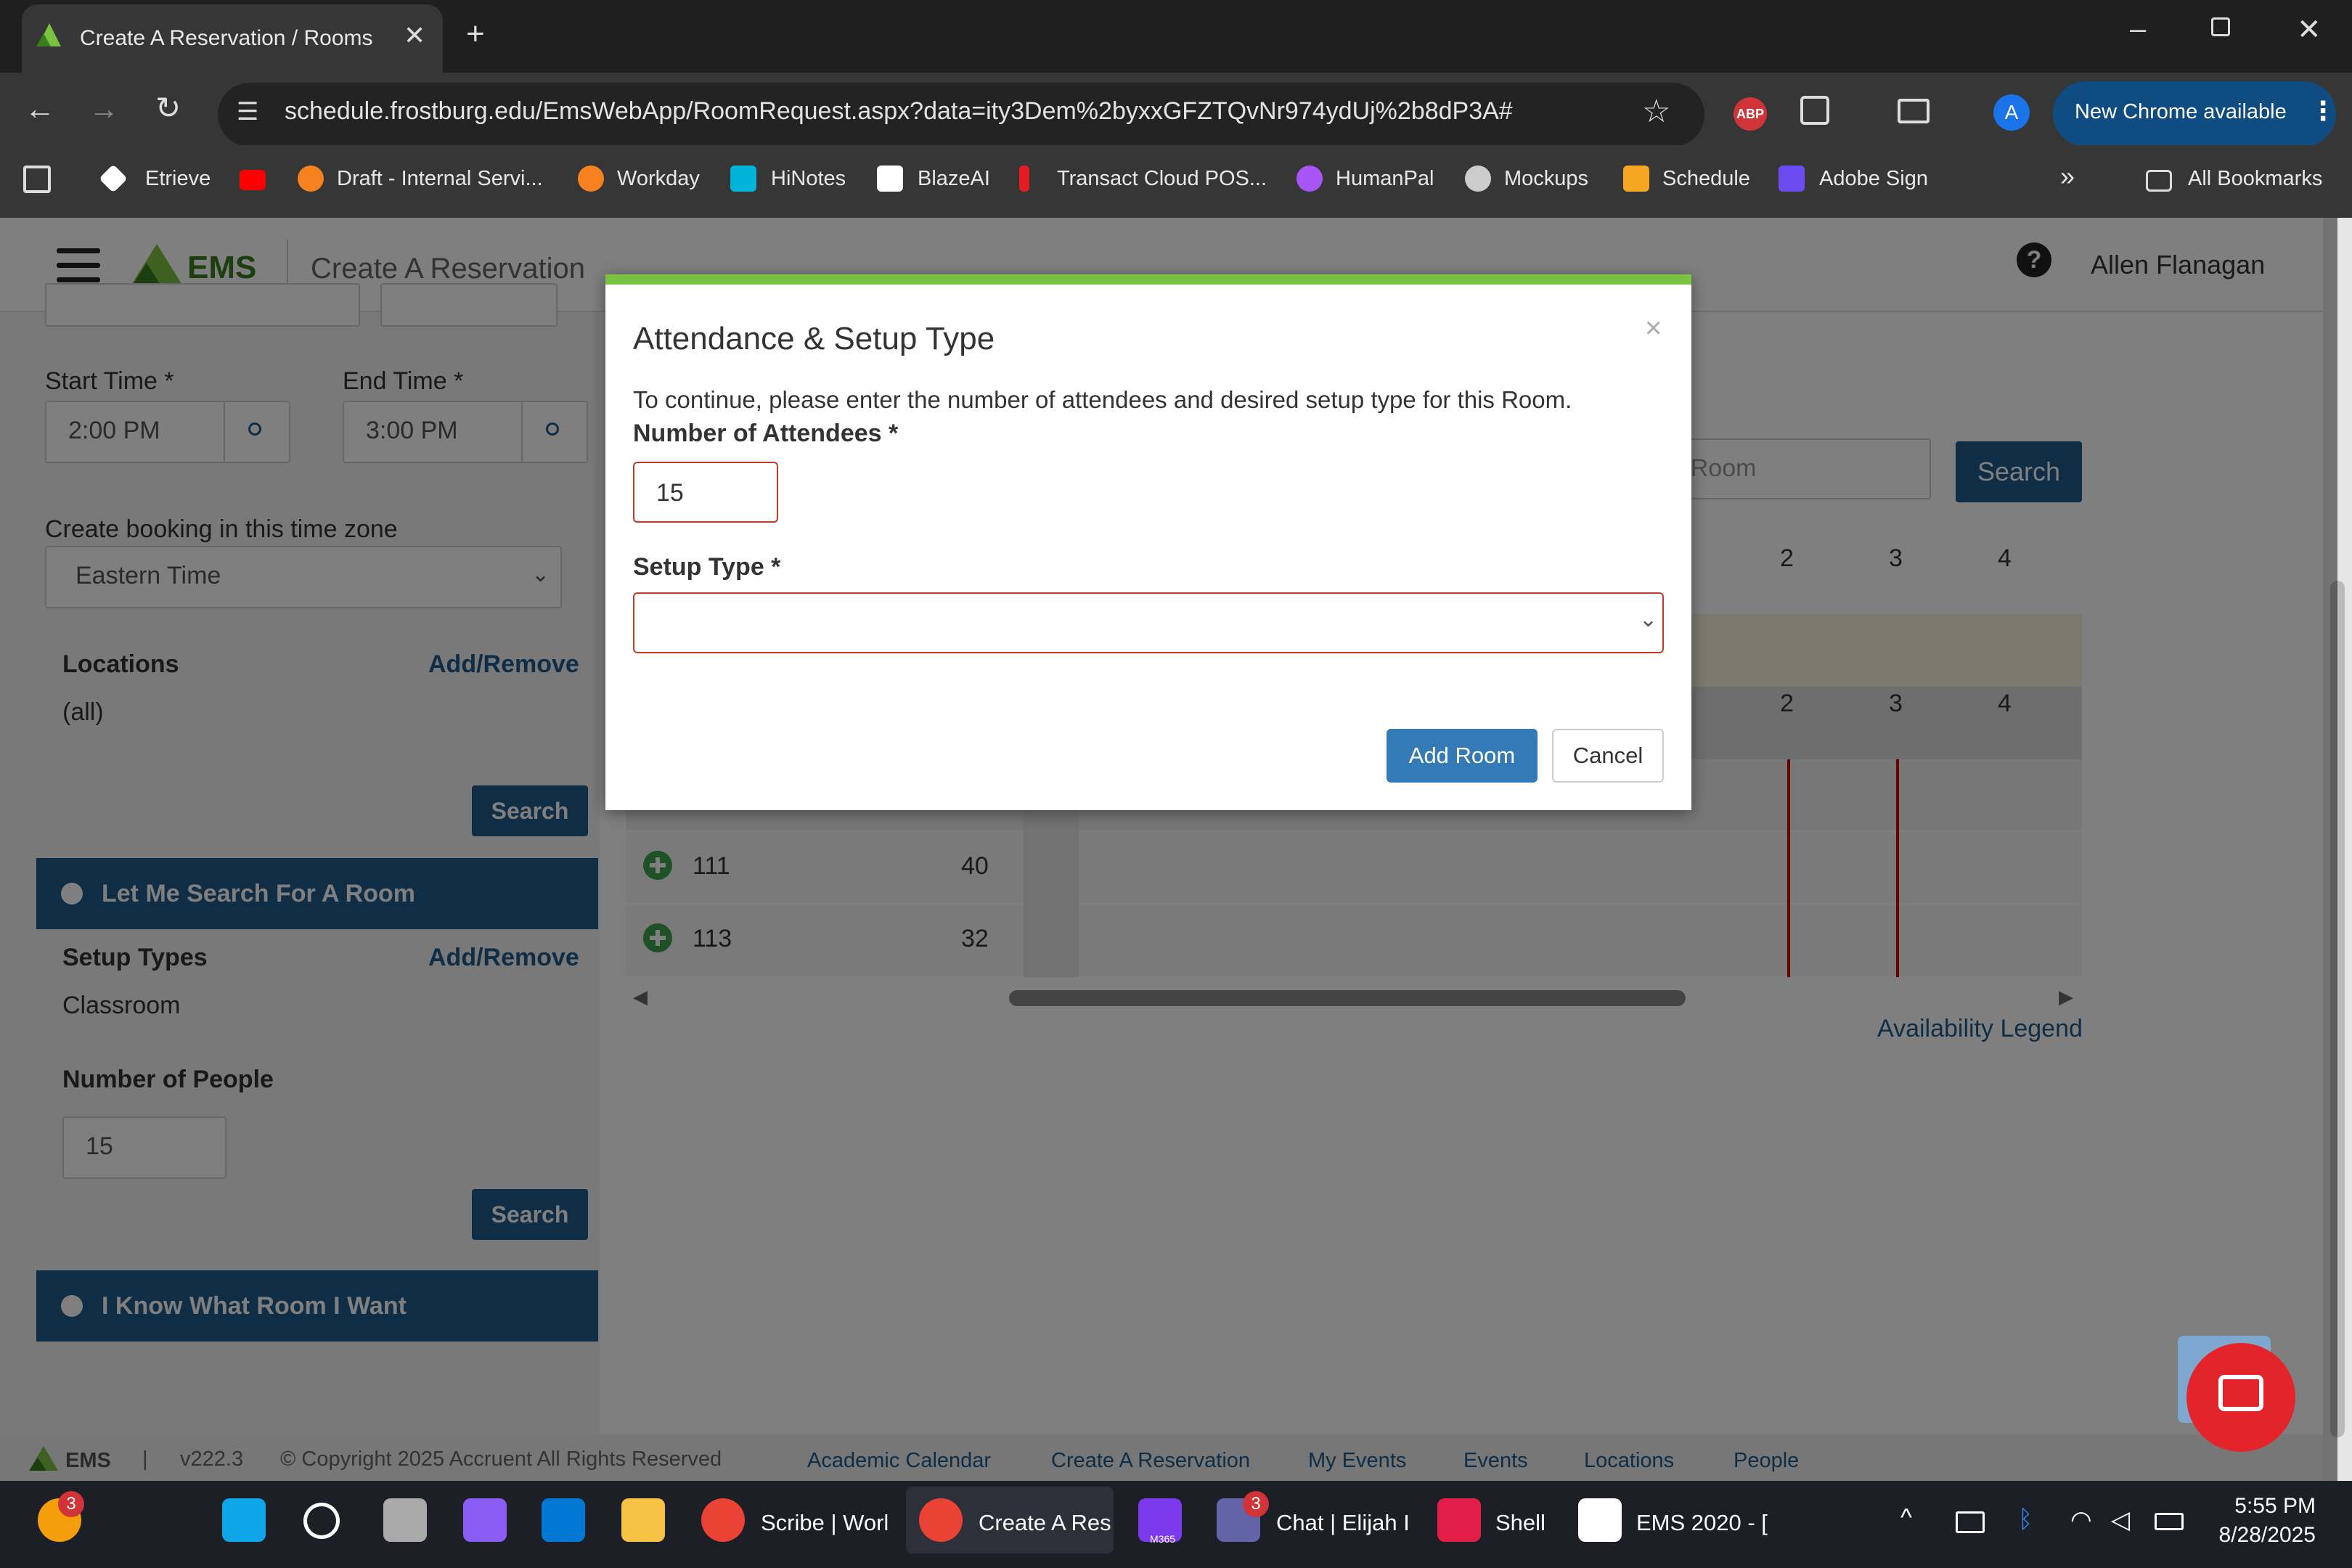  I want to click on folder-icon, so click(2159, 181).